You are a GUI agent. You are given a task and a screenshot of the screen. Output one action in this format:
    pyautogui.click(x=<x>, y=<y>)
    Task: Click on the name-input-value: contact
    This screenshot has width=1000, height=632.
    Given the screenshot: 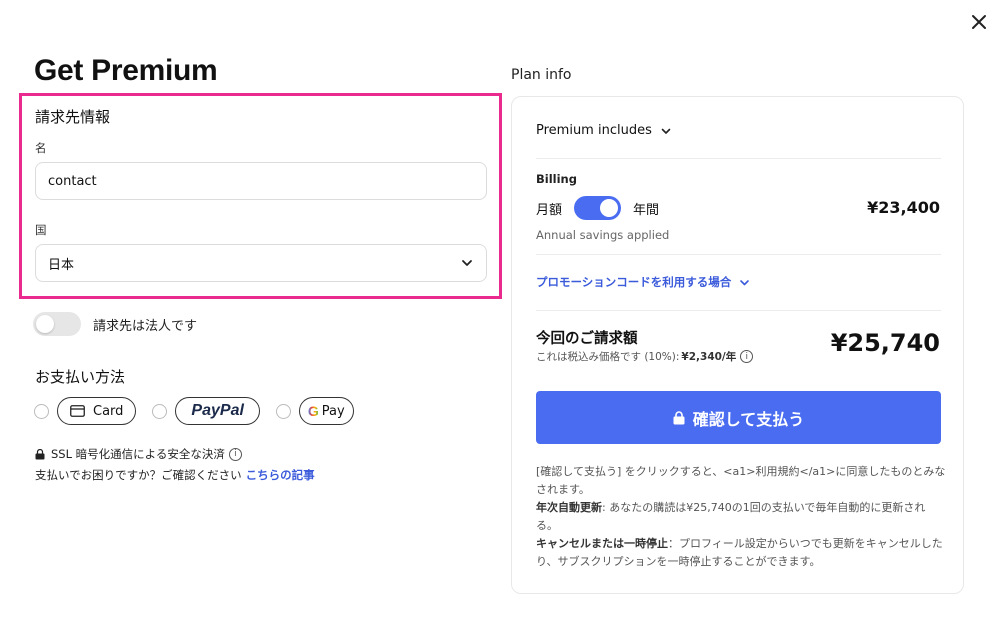 What is the action you would take?
    pyautogui.click(x=72, y=181)
    